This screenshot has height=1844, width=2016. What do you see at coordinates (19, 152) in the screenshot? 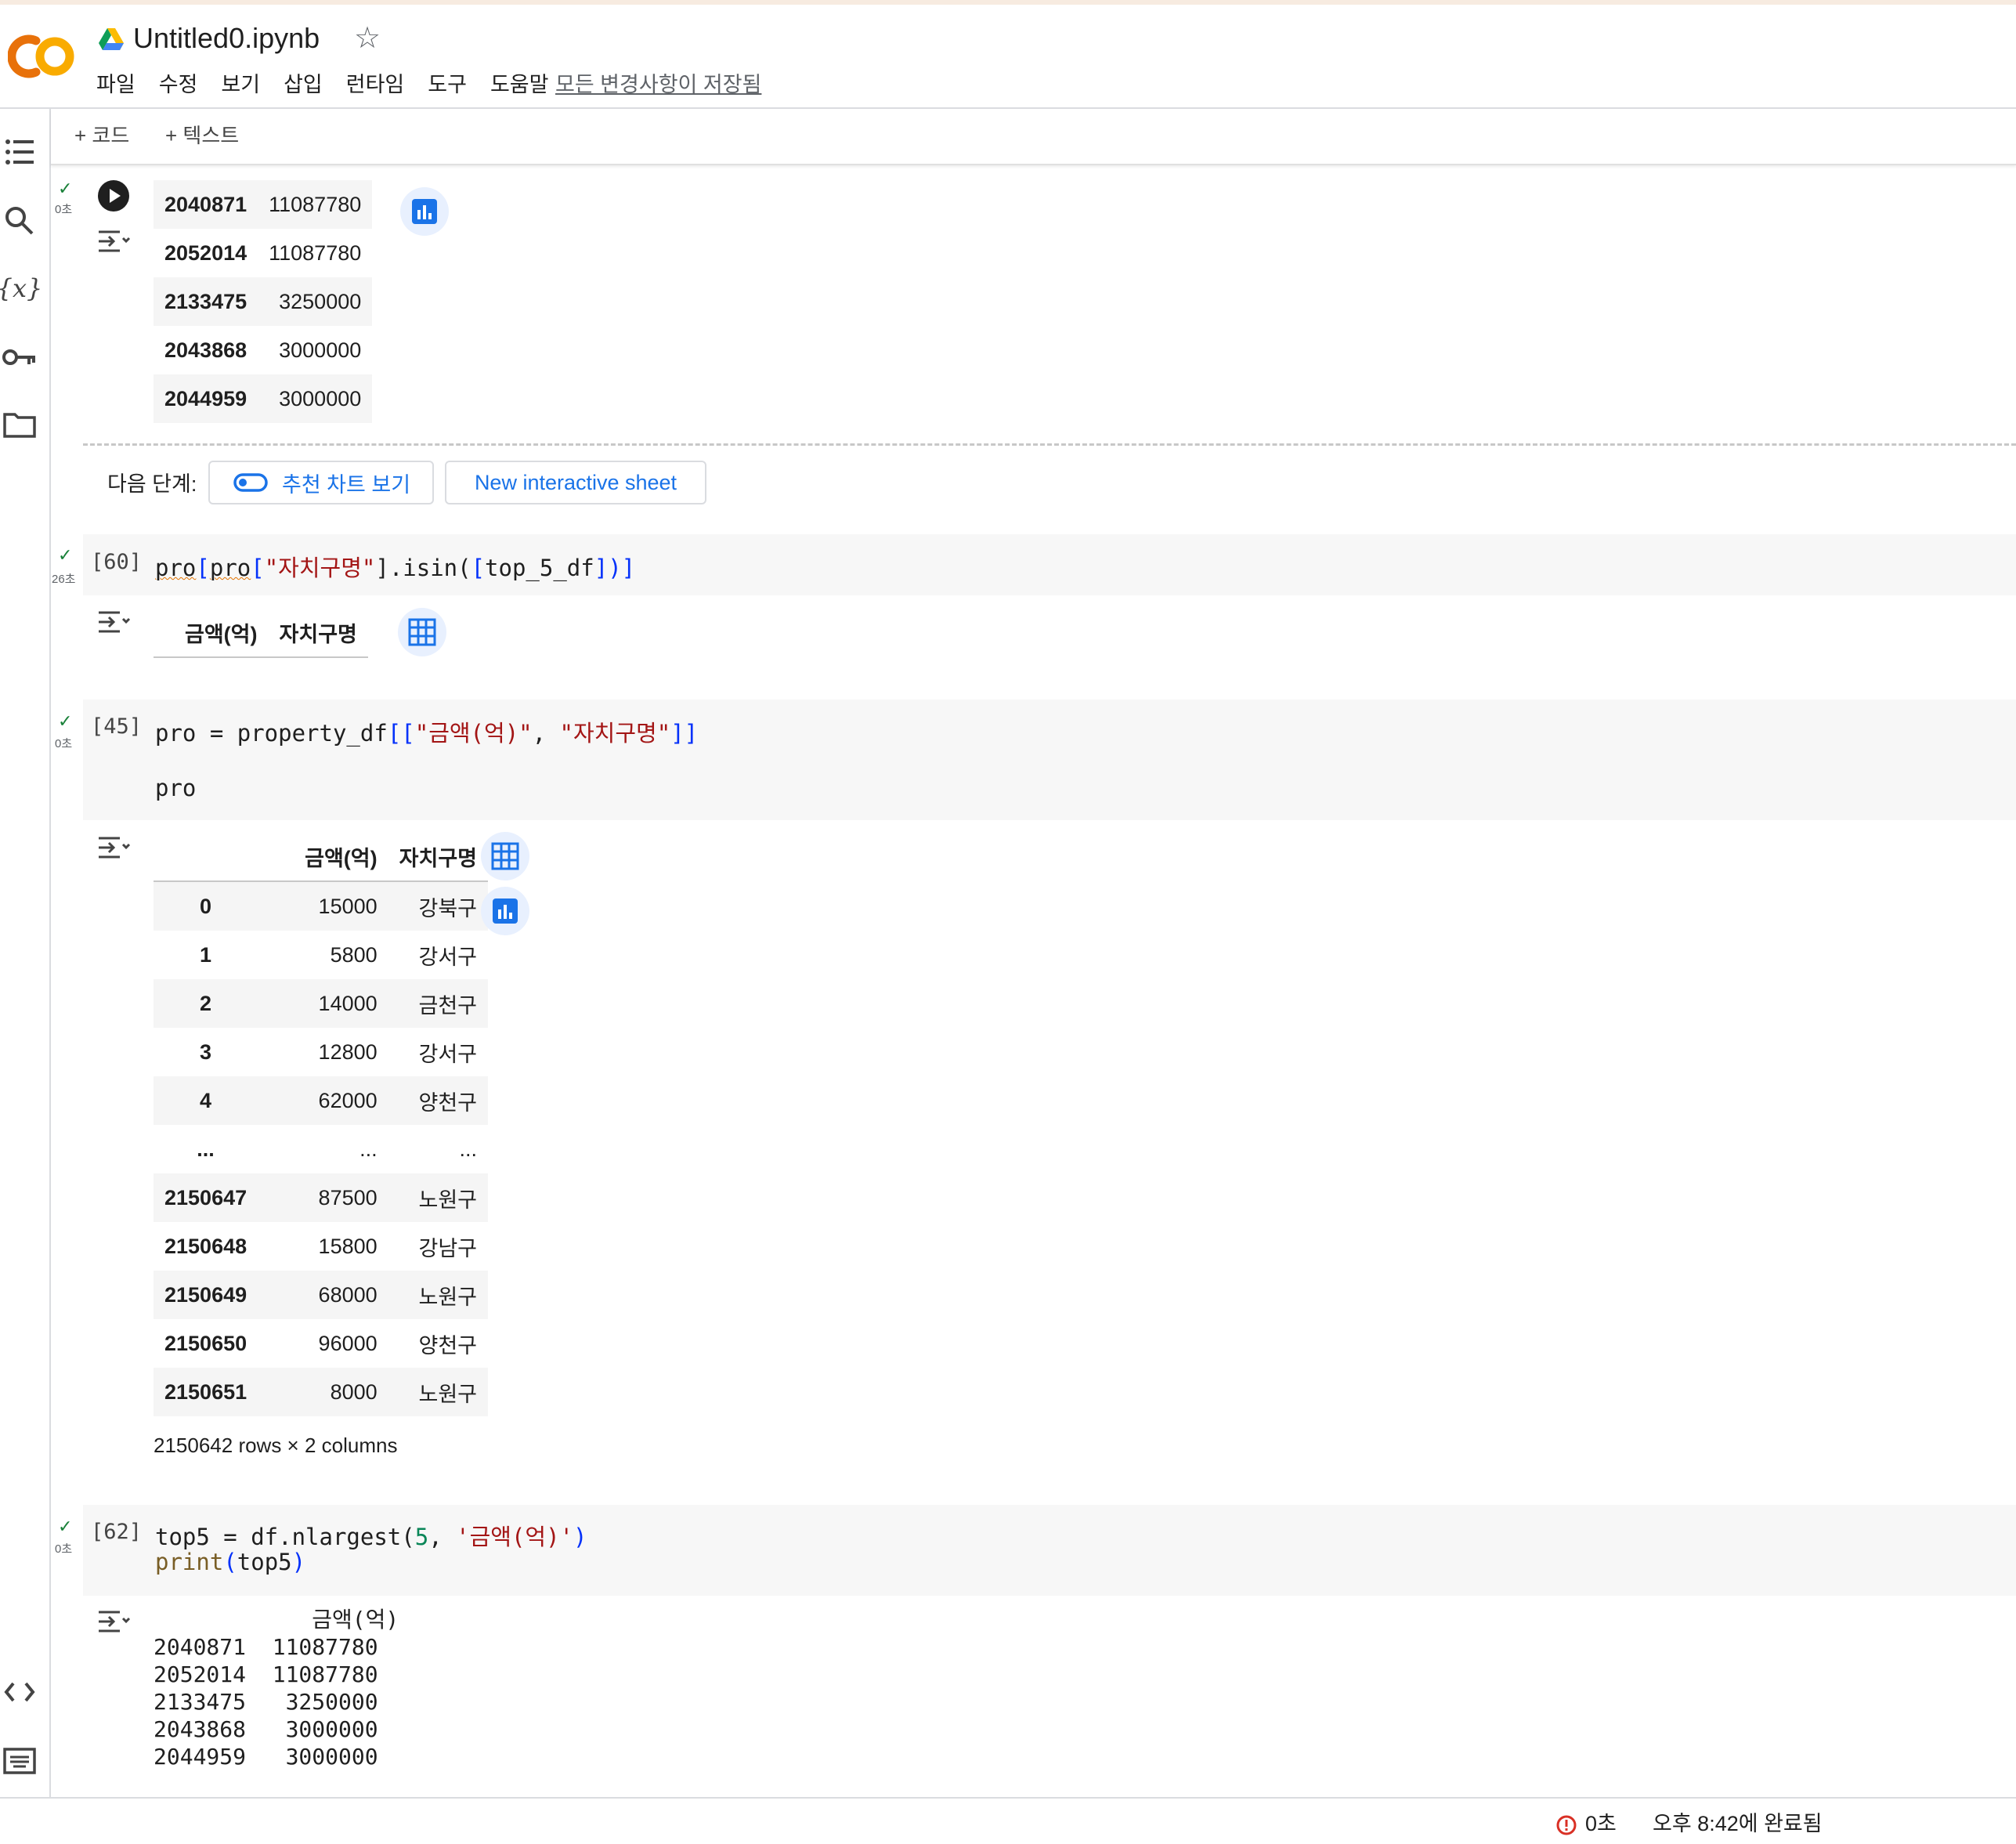
I see `table-of-contents-icon` at bounding box center [19, 152].